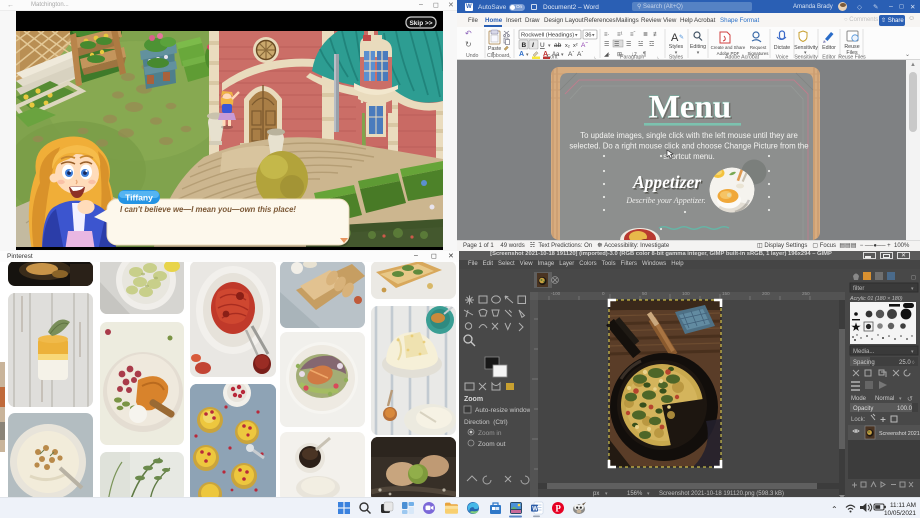  I want to click on svg-text: Skip >>, so click(420, 23).